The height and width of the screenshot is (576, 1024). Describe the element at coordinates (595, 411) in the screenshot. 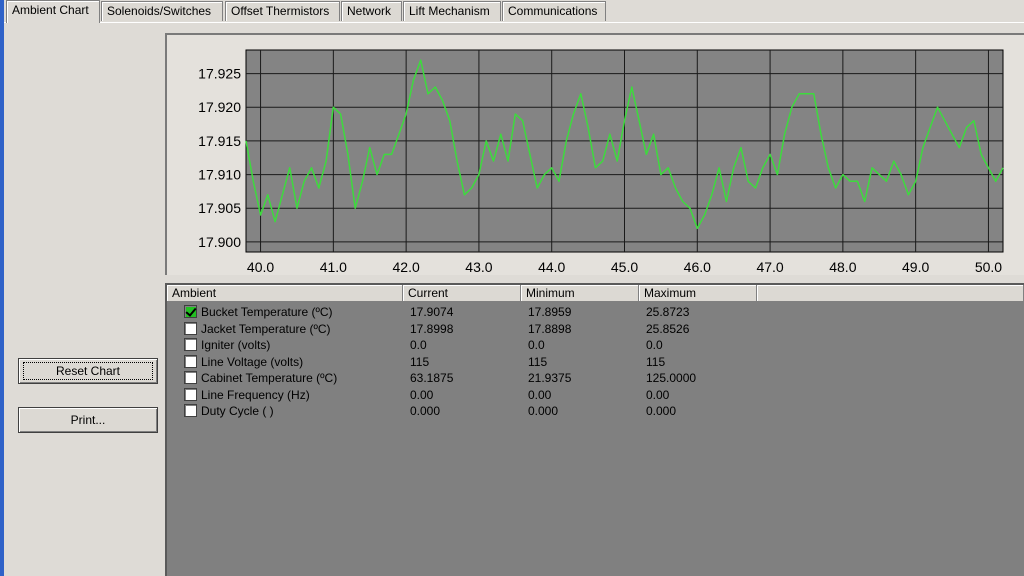

I see `table-row: Duty Cycle ( ) 0.000 0.000 0.000` at that location.